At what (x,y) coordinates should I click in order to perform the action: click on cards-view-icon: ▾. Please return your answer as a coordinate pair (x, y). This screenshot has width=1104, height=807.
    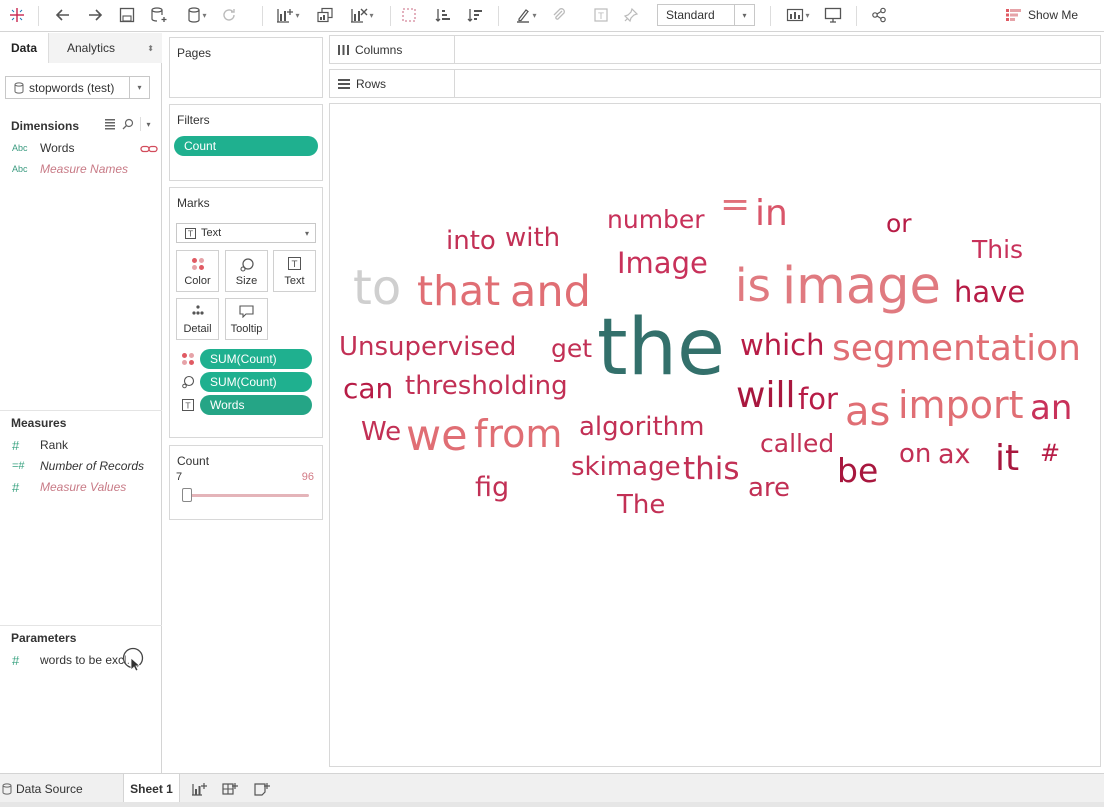
    Looking at the image, I should click on (798, 15).